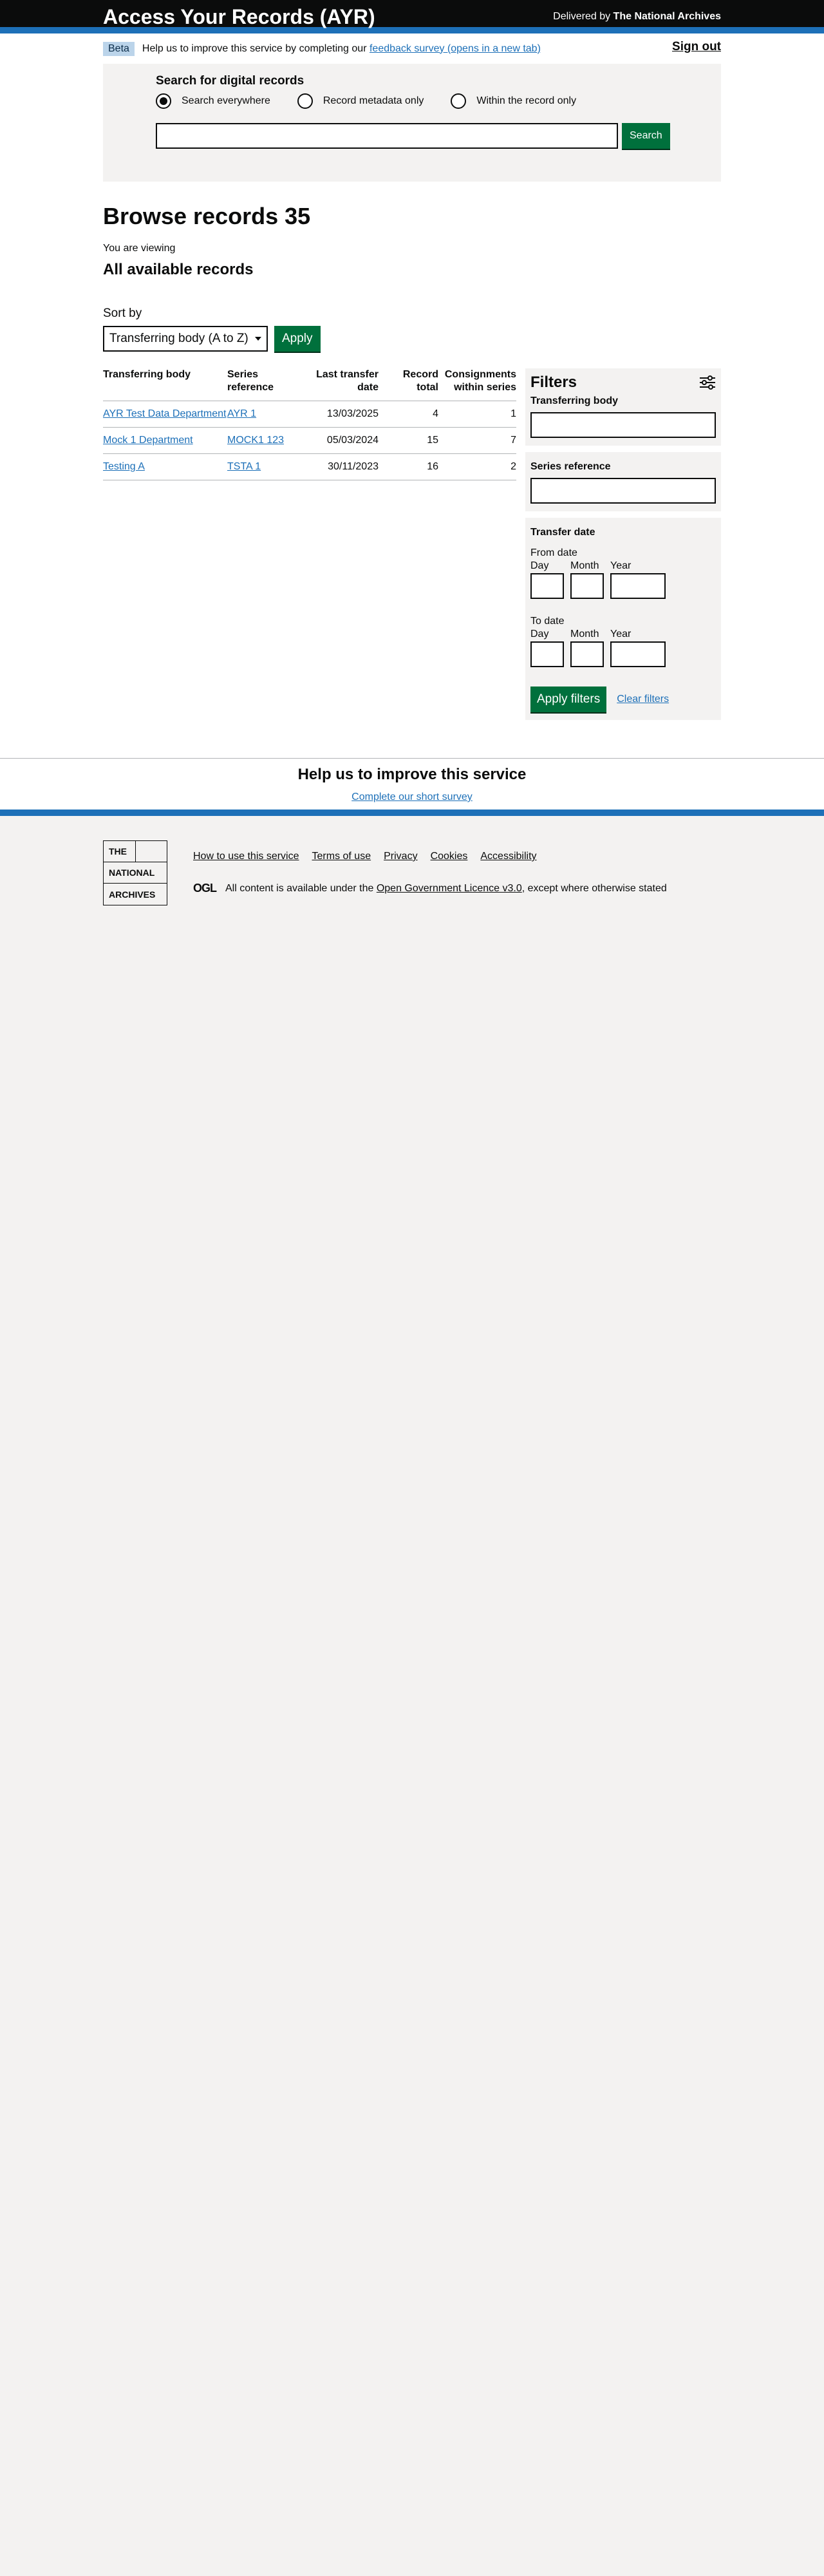 This screenshot has height=2576, width=824. I want to click on national-archives-logo: THE NATIONAL ARCHIVES, so click(135, 873).